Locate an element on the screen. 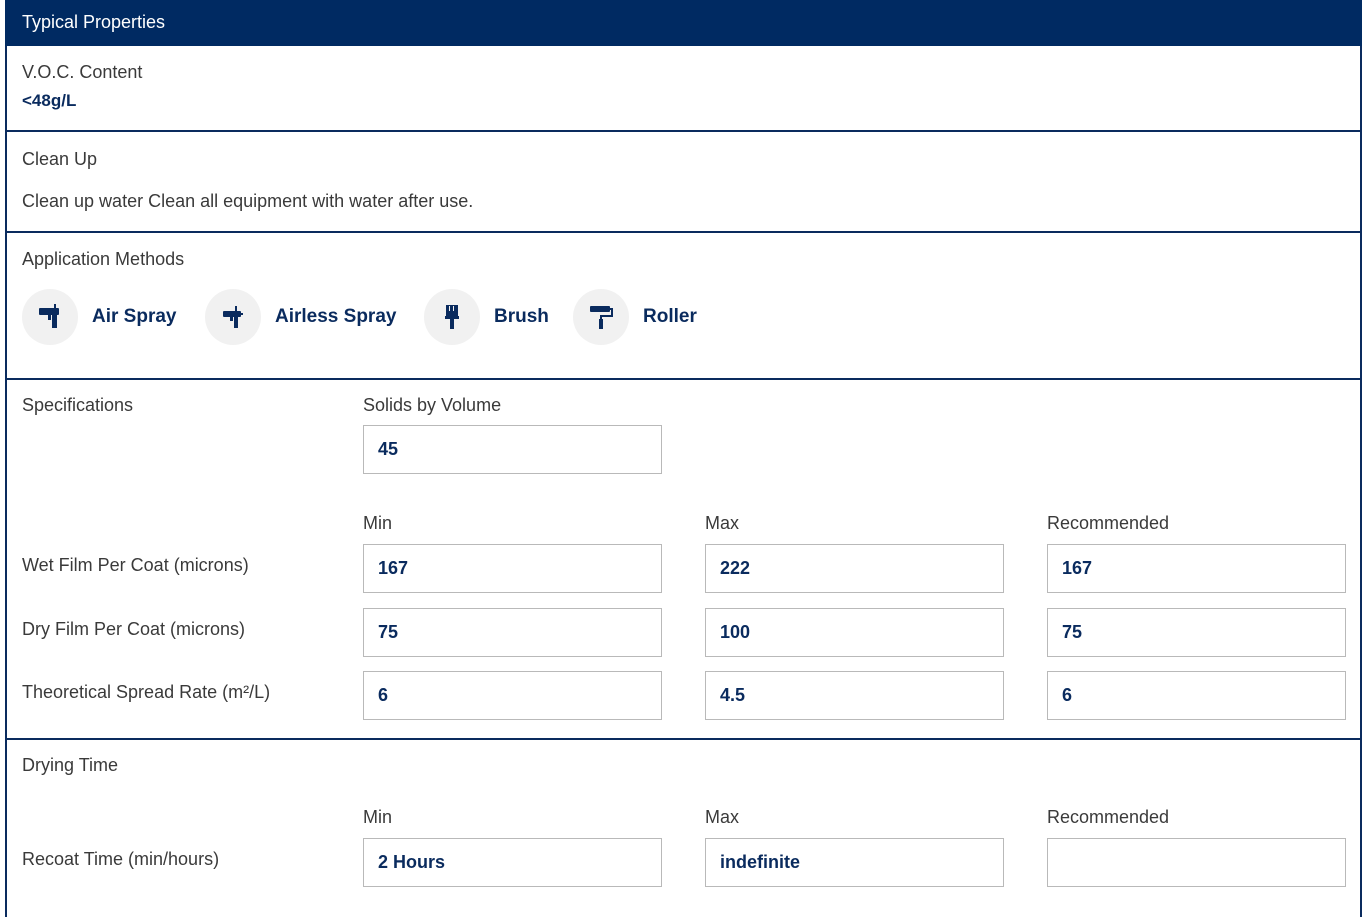  paint-brush-icon is located at coordinates (452, 317).